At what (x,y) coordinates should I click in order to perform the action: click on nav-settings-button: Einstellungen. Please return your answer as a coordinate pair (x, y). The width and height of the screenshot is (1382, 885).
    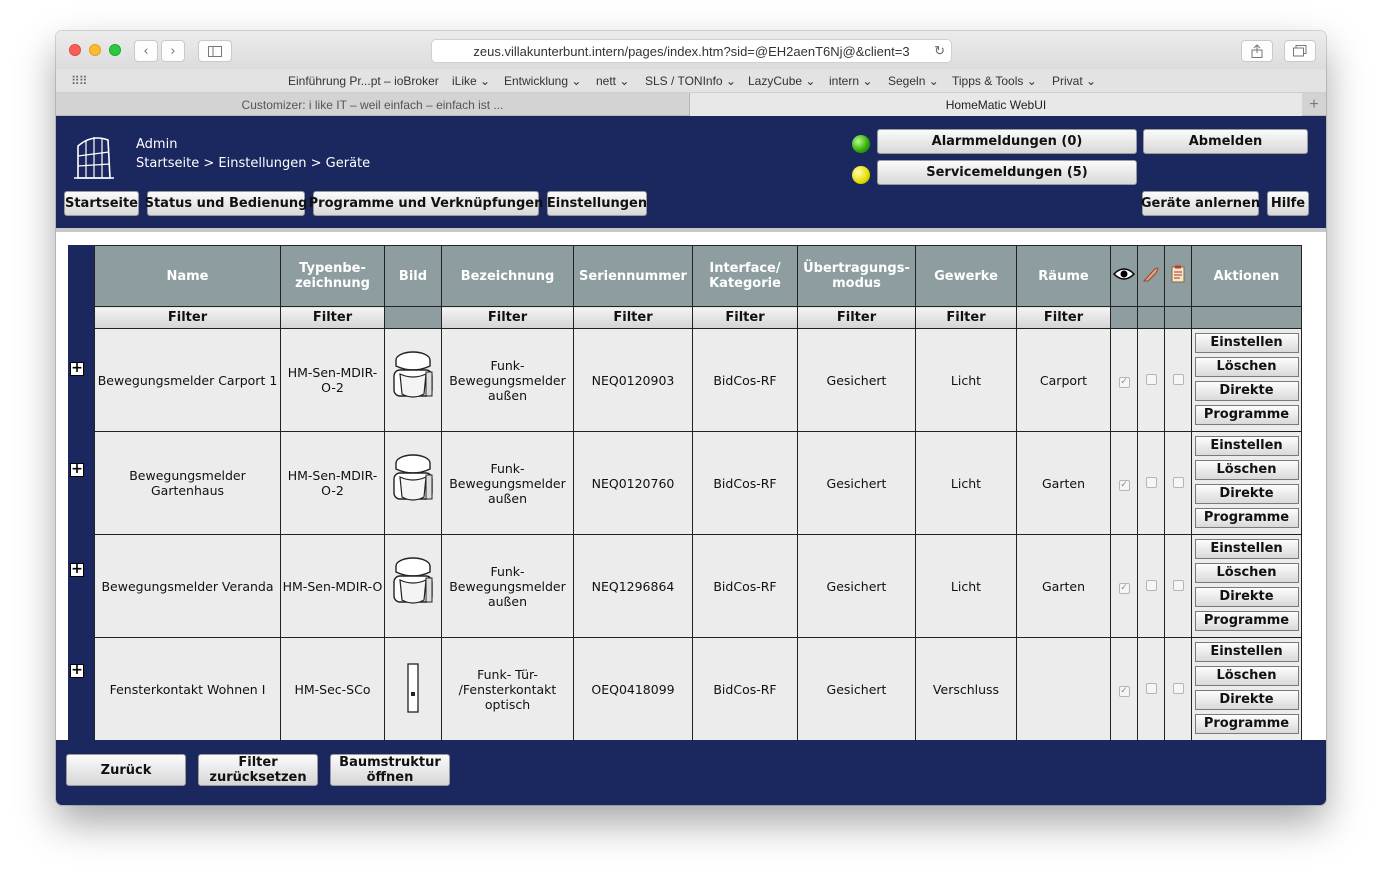
    Looking at the image, I should click on (597, 203).